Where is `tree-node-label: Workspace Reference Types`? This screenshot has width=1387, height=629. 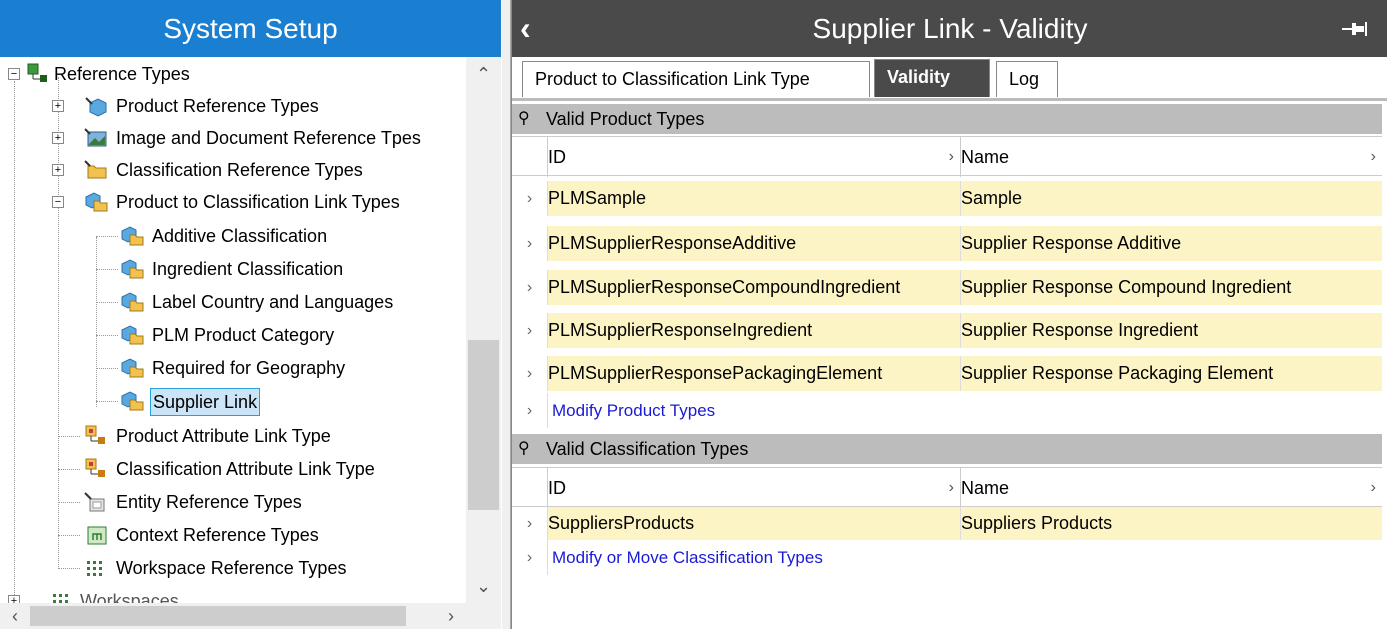
tree-node-label: Workspace Reference Types is located at coordinates (231, 568).